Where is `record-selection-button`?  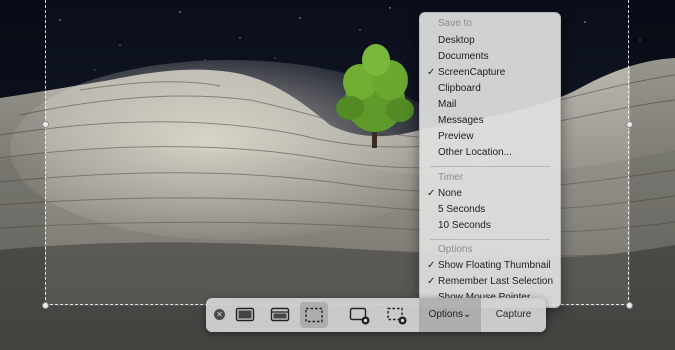
record-selection-button is located at coordinates (396, 315).